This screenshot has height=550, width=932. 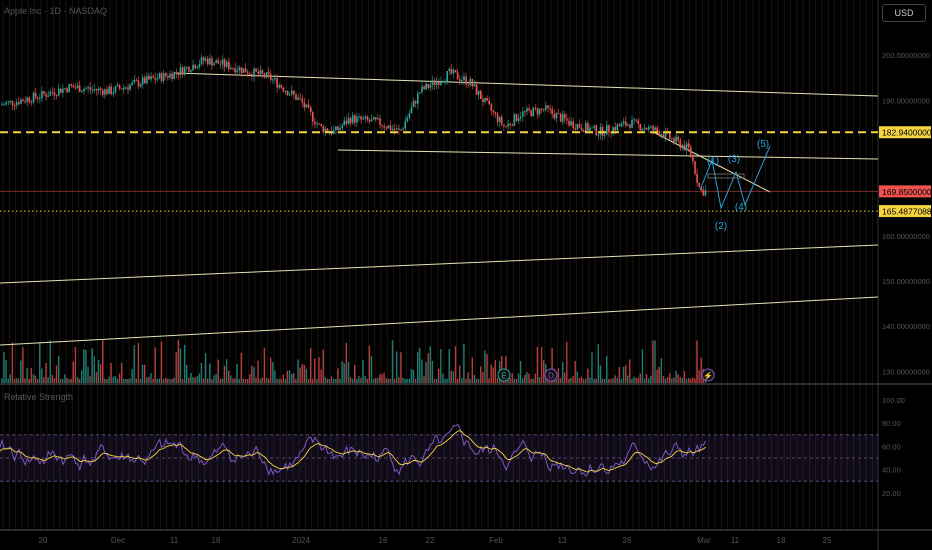 What do you see at coordinates (435, 540) in the screenshot?
I see `time-axis: 20 Dec 11 18 2024 16 22 Feb 13 26 Mar 11 18 25` at bounding box center [435, 540].